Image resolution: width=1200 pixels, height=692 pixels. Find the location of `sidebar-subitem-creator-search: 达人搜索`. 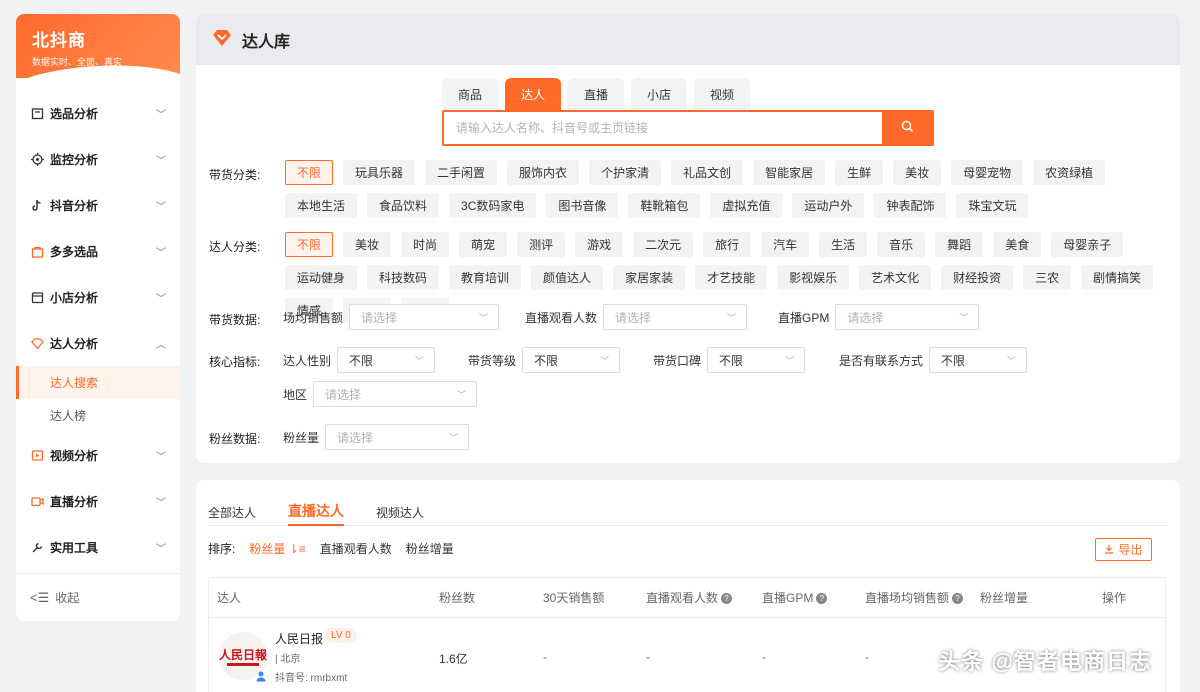

sidebar-subitem-creator-search: 达人搜索 is located at coordinates (98, 382).